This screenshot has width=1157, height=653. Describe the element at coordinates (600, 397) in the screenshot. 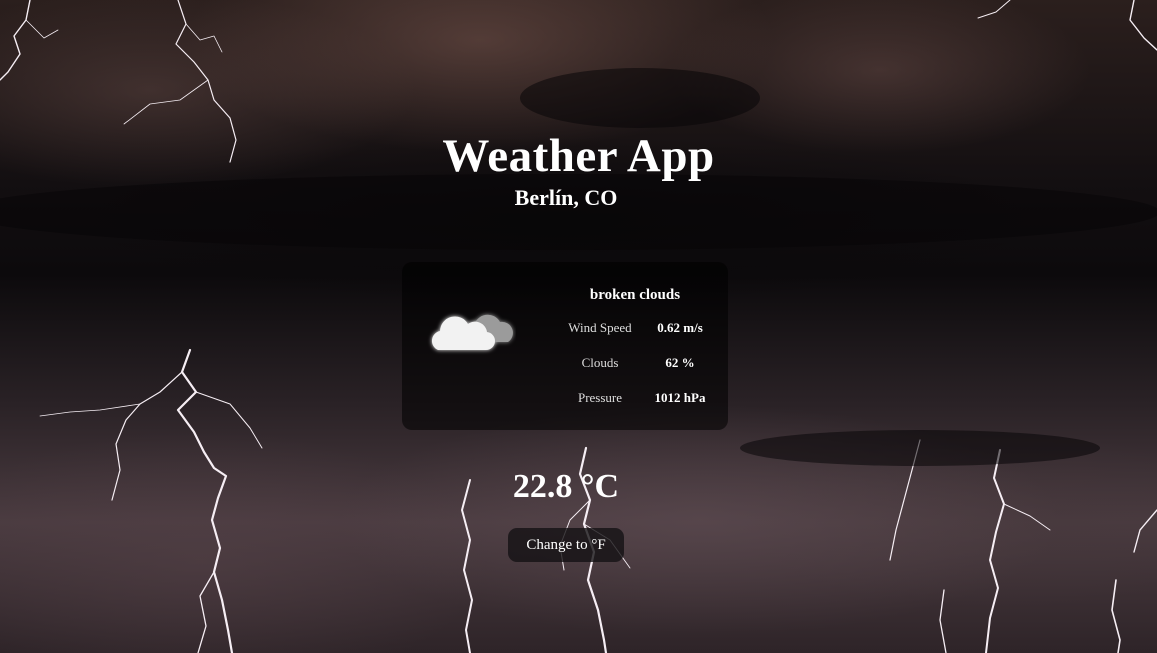

I see `pressure-label: Pressure` at that location.